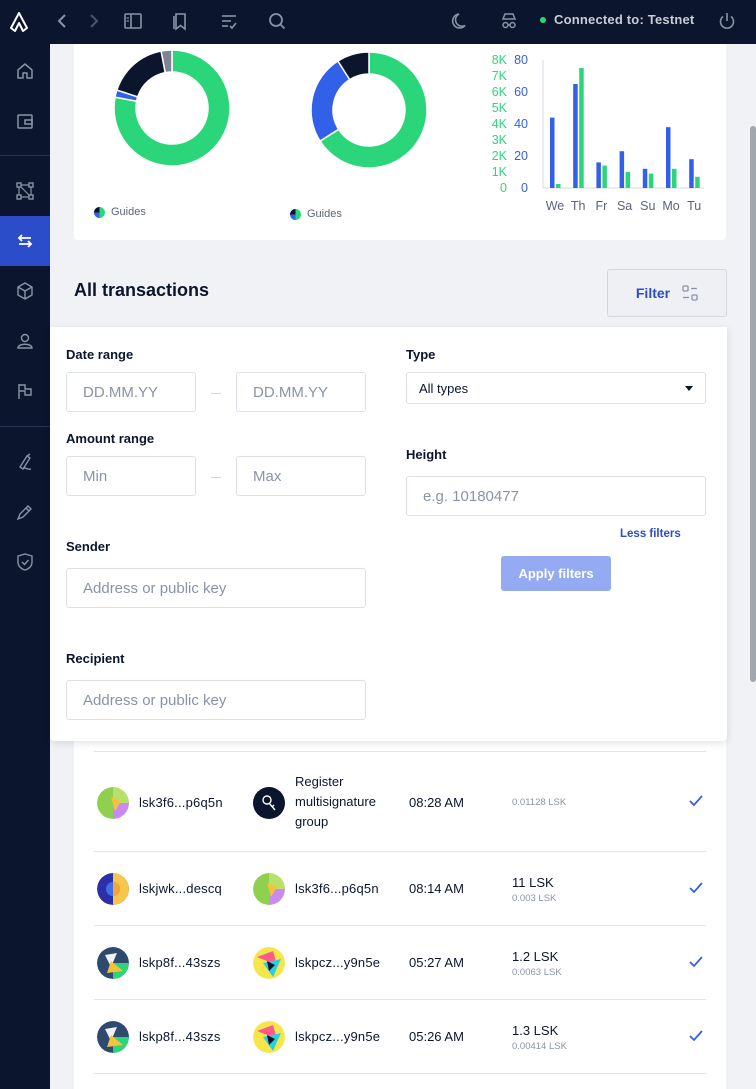  Describe the element at coordinates (216, 700) in the screenshot. I see `recipient-input: Address or public key` at that location.